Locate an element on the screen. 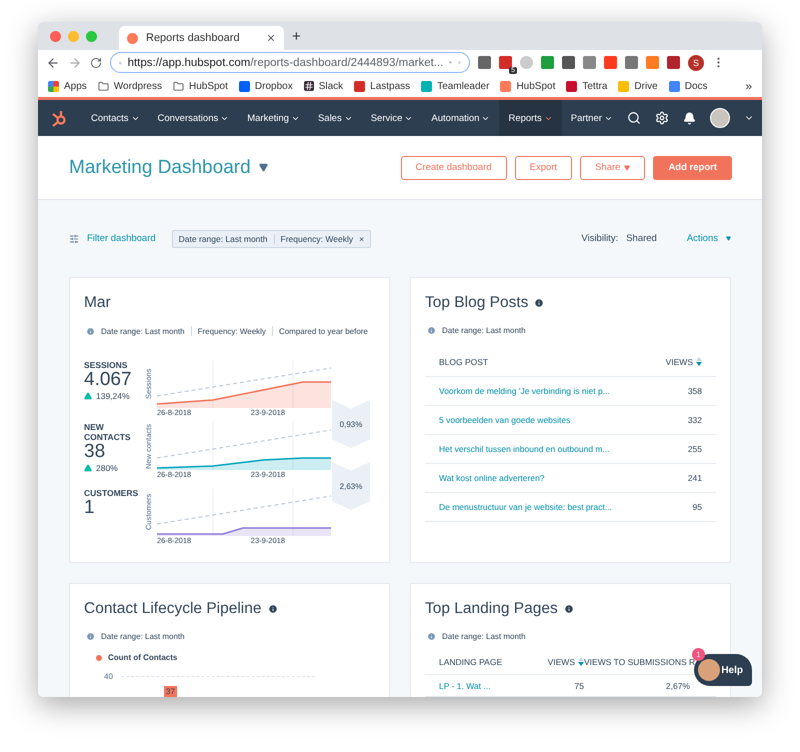 The width and height of the screenshot is (800, 752). close-window-icon is located at coordinates (55, 36).